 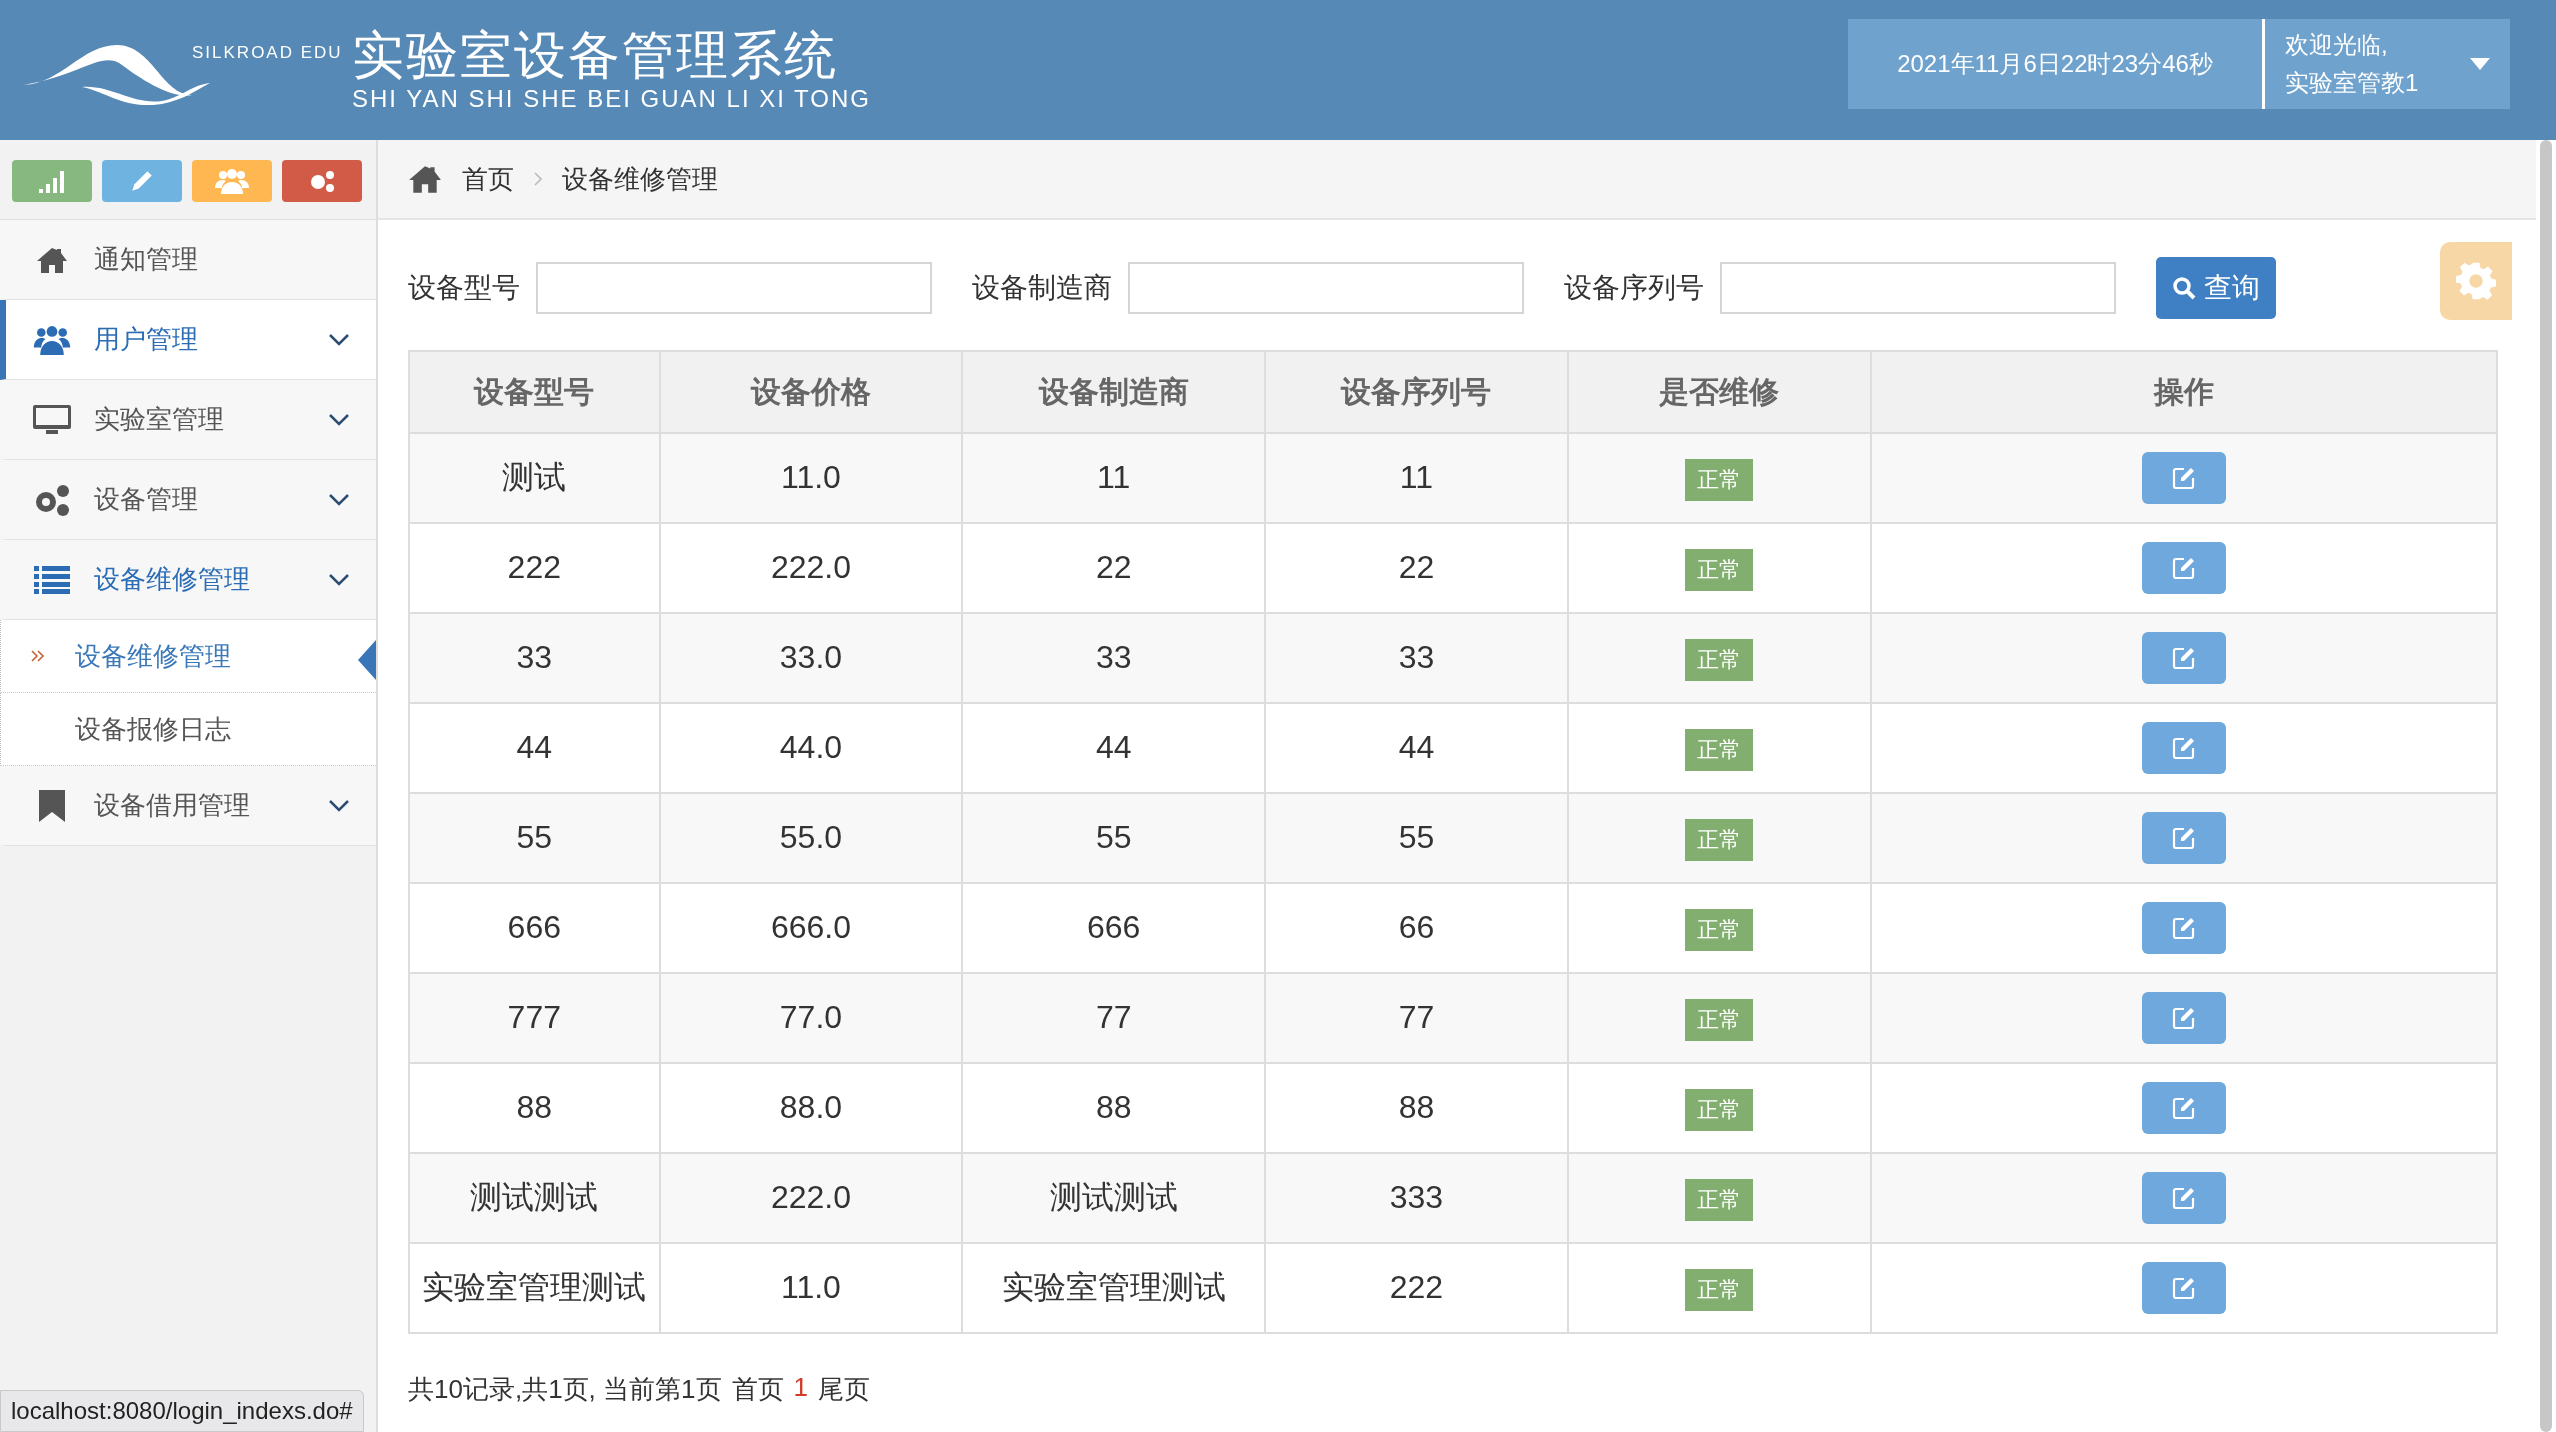 What do you see at coordinates (153, 656) in the screenshot?
I see `submenu-label: 设备维修管理` at bounding box center [153, 656].